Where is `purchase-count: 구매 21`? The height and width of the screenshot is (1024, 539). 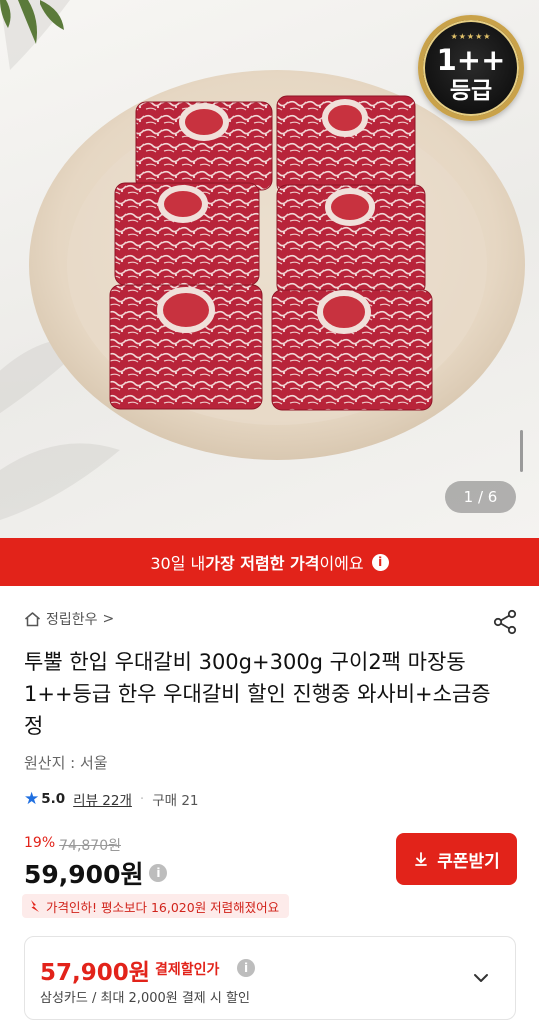 purchase-count: 구매 21 is located at coordinates (175, 801).